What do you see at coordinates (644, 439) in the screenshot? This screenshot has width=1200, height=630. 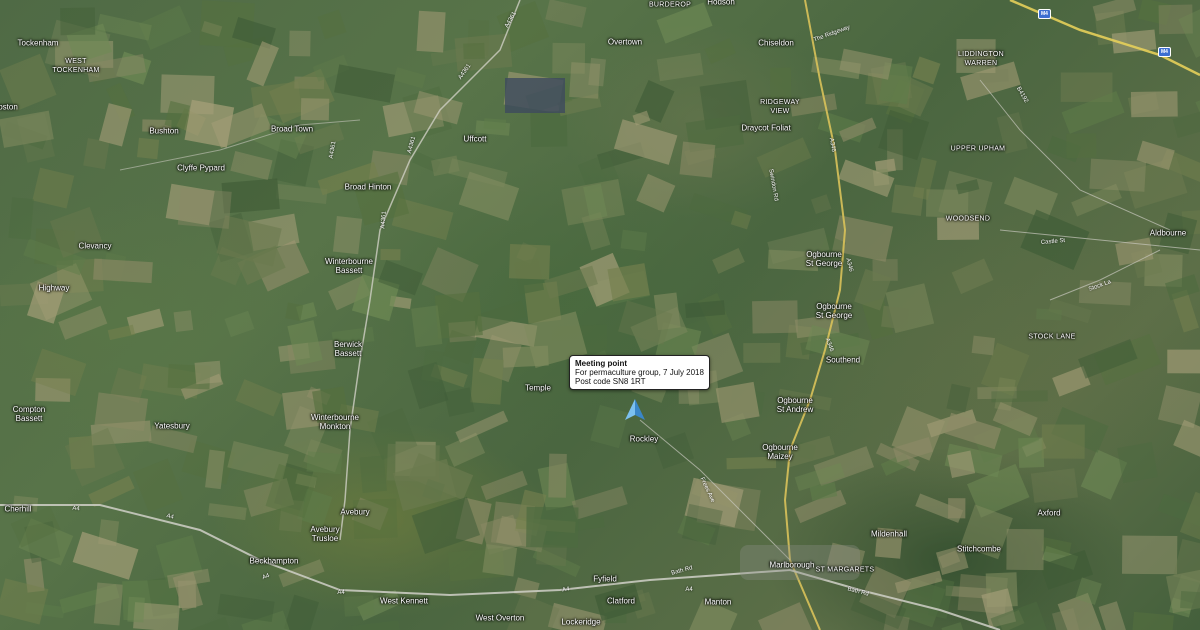 I see `place-label: Rockley` at bounding box center [644, 439].